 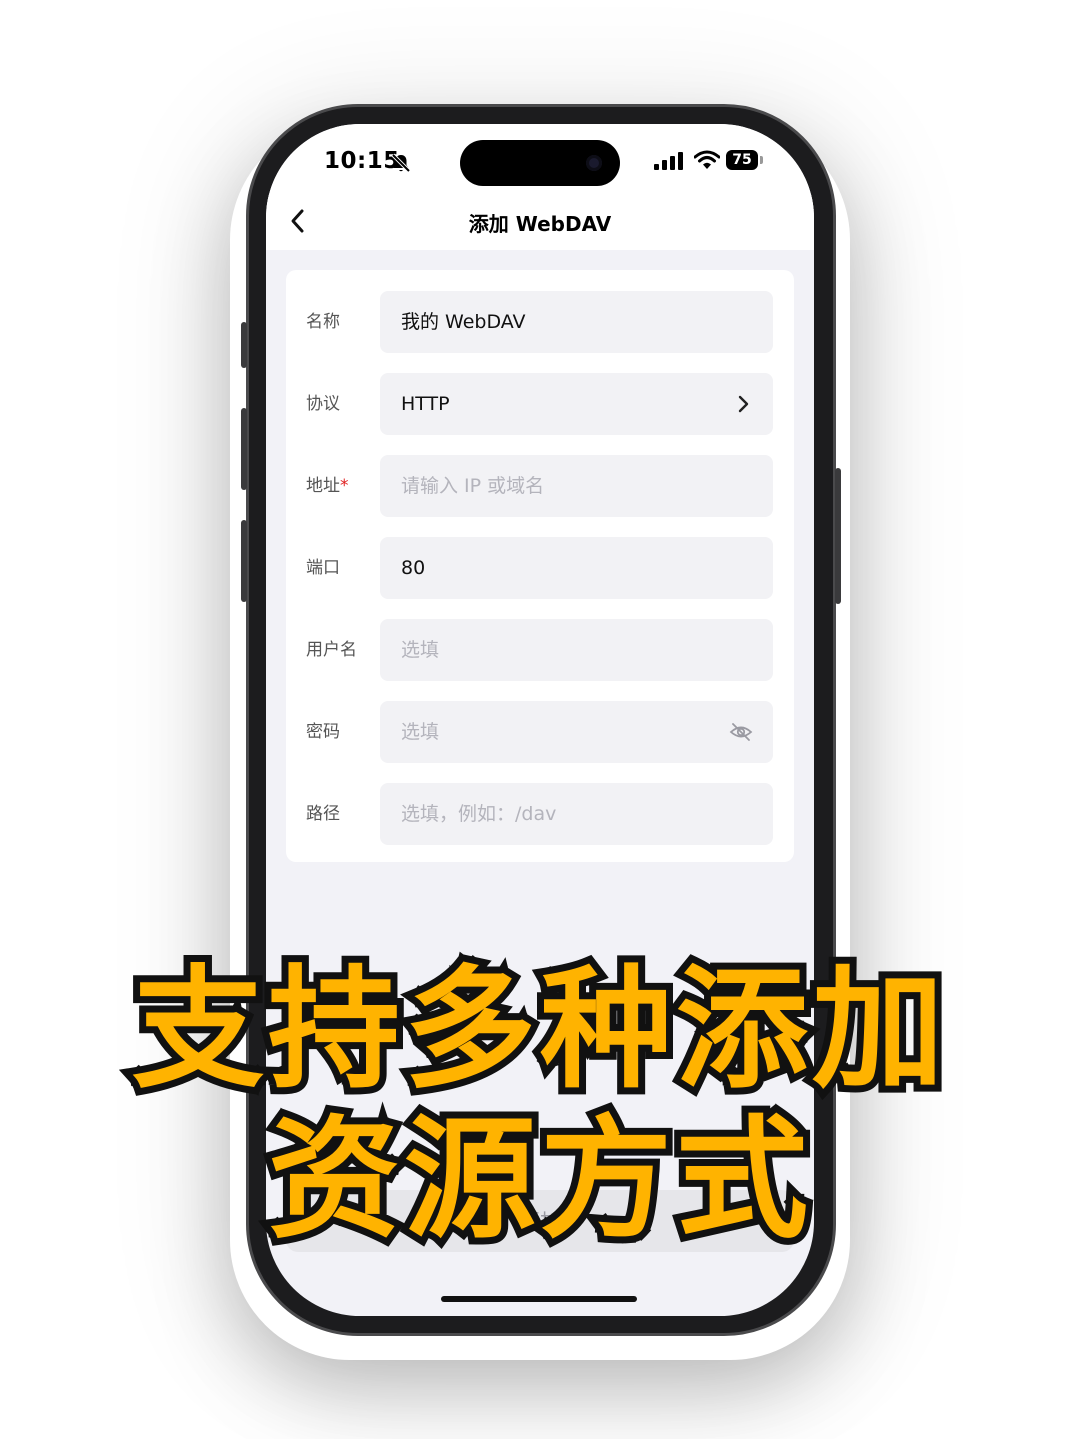 What do you see at coordinates (362, 161) in the screenshot?
I see `status-time: 10:15` at bounding box center [362, 161].